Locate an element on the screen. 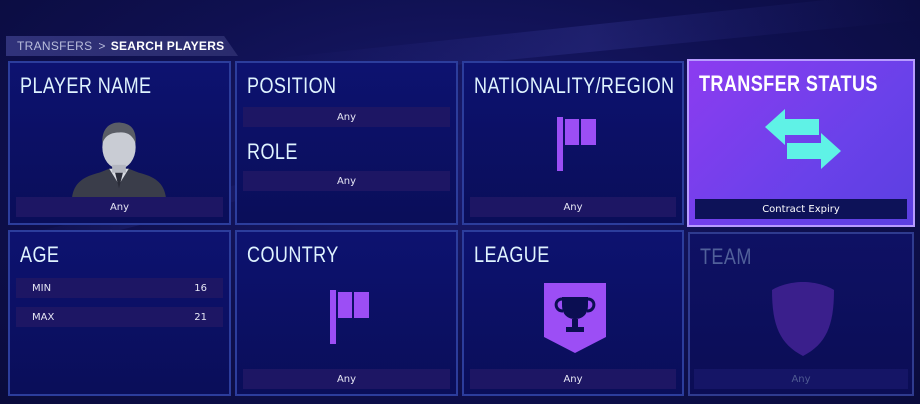 This screenshot has height=404, width=920. tile-title: POSITION is located at coordinates (292, 85).